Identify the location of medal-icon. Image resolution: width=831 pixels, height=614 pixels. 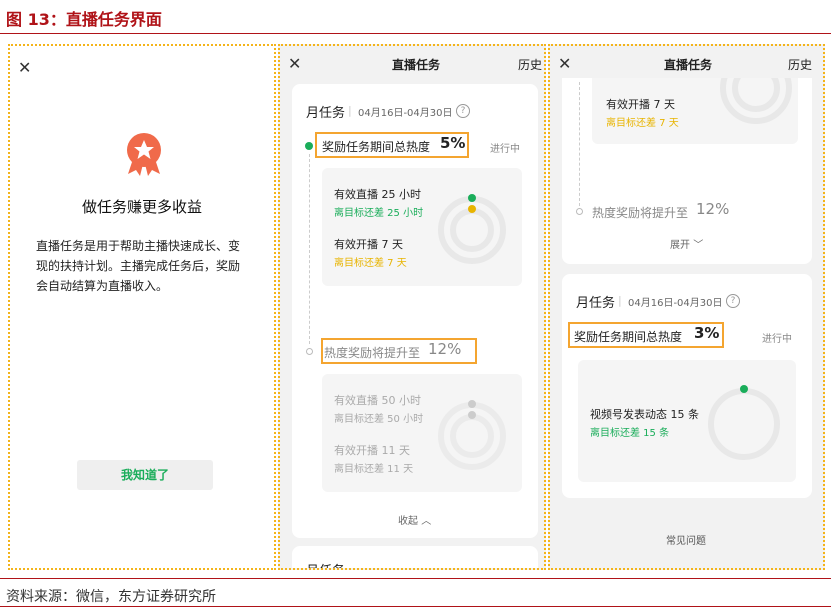
(144, 154).